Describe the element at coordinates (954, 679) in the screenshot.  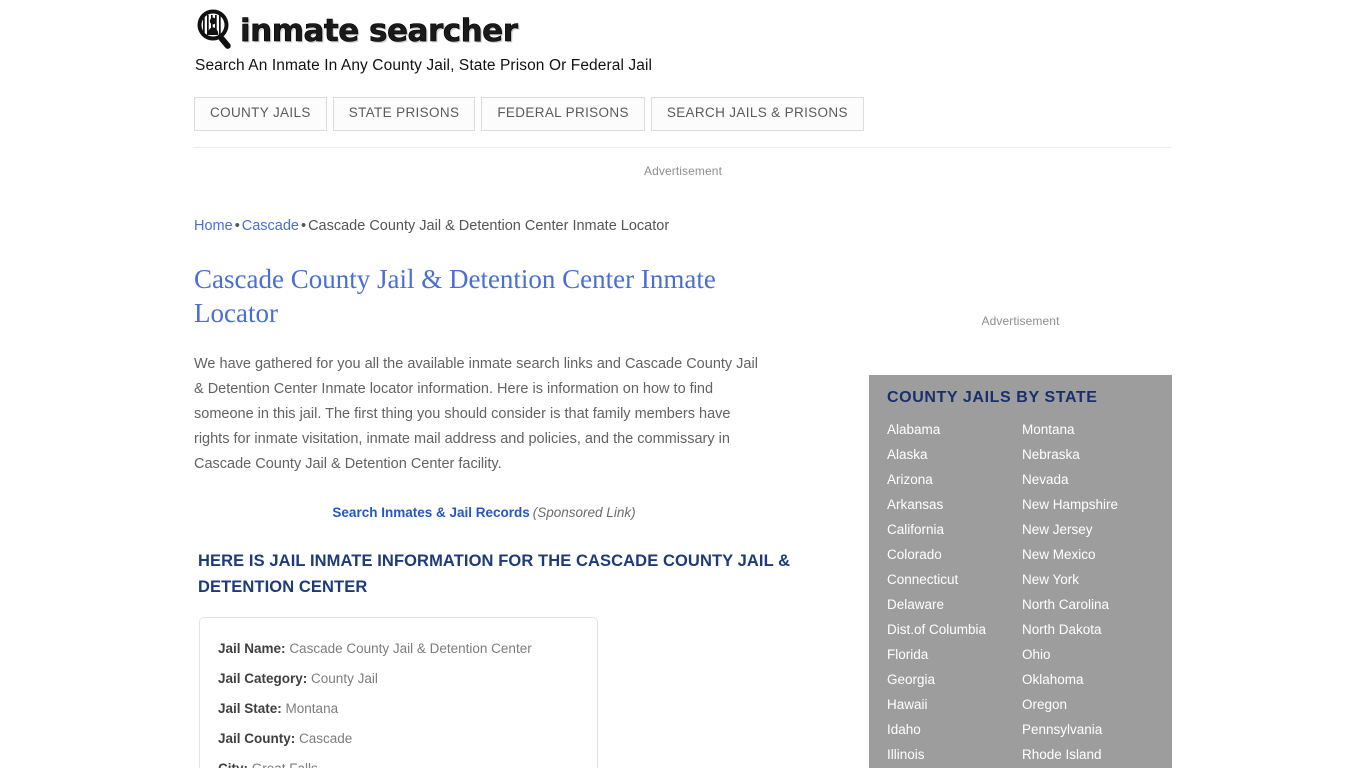
I see `state-link-georgia: Georgia` at that location.